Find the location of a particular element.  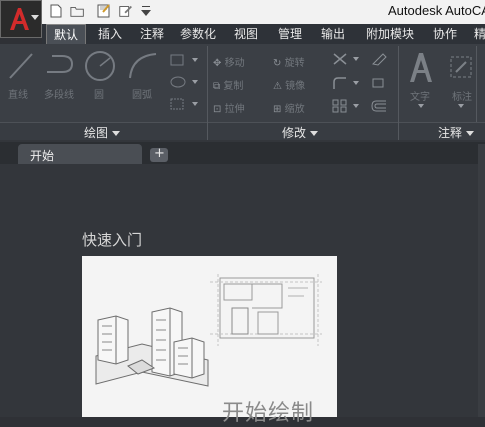

copy-tool: ⧉ 复制 is located at coordinates (228, 84).